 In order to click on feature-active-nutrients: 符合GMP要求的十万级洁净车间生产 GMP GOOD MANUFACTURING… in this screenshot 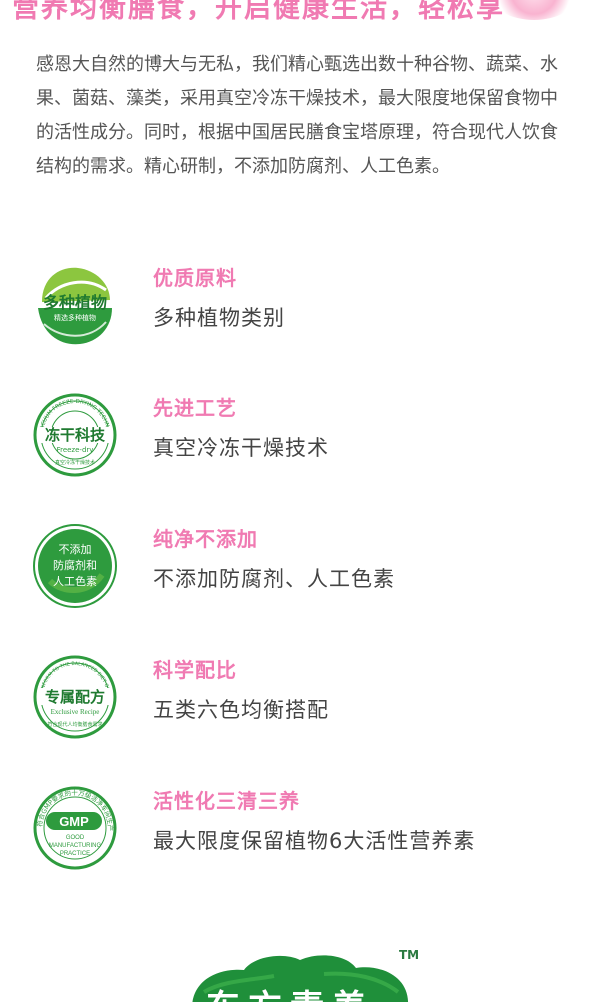, I will do `click(297, 840)`.